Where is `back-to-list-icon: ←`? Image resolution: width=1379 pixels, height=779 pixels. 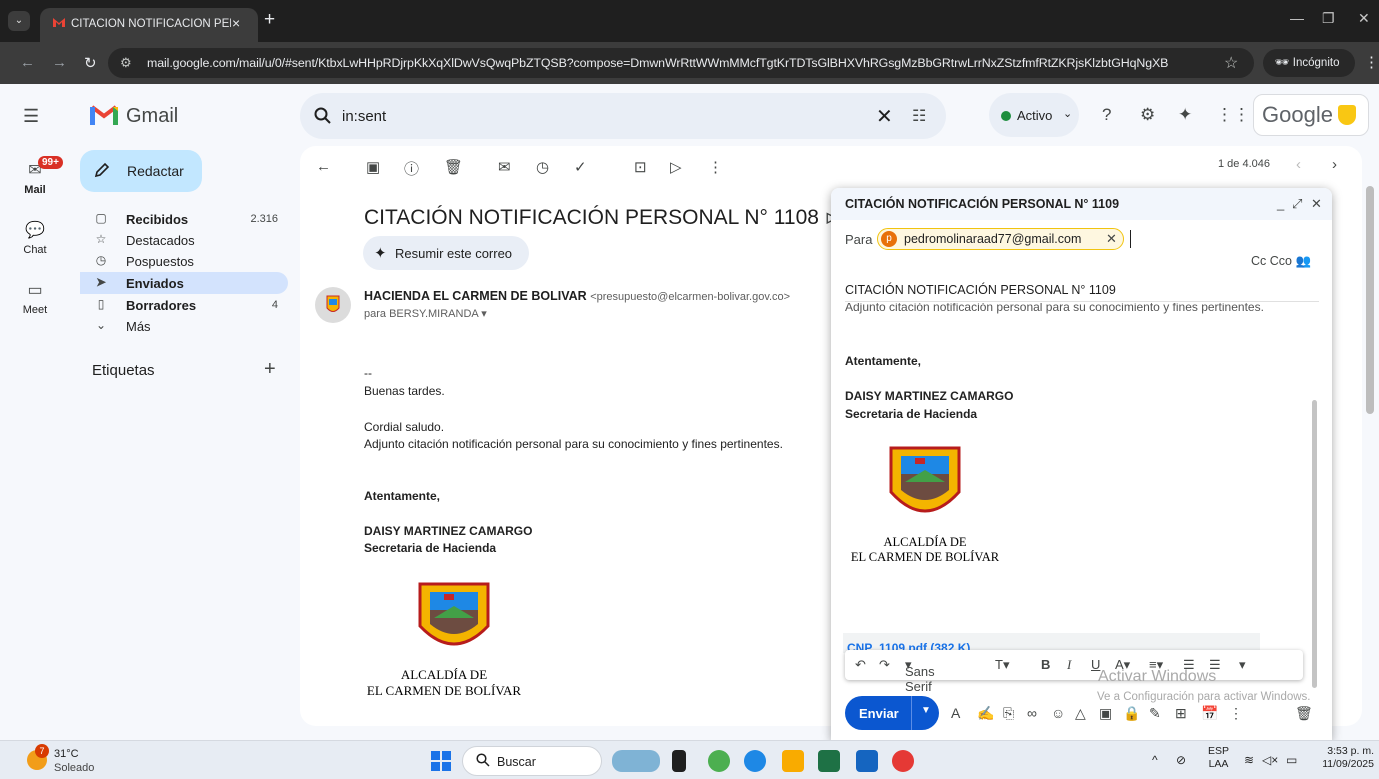
back-to-list-icon: ← is located at coordinates (323, 166).